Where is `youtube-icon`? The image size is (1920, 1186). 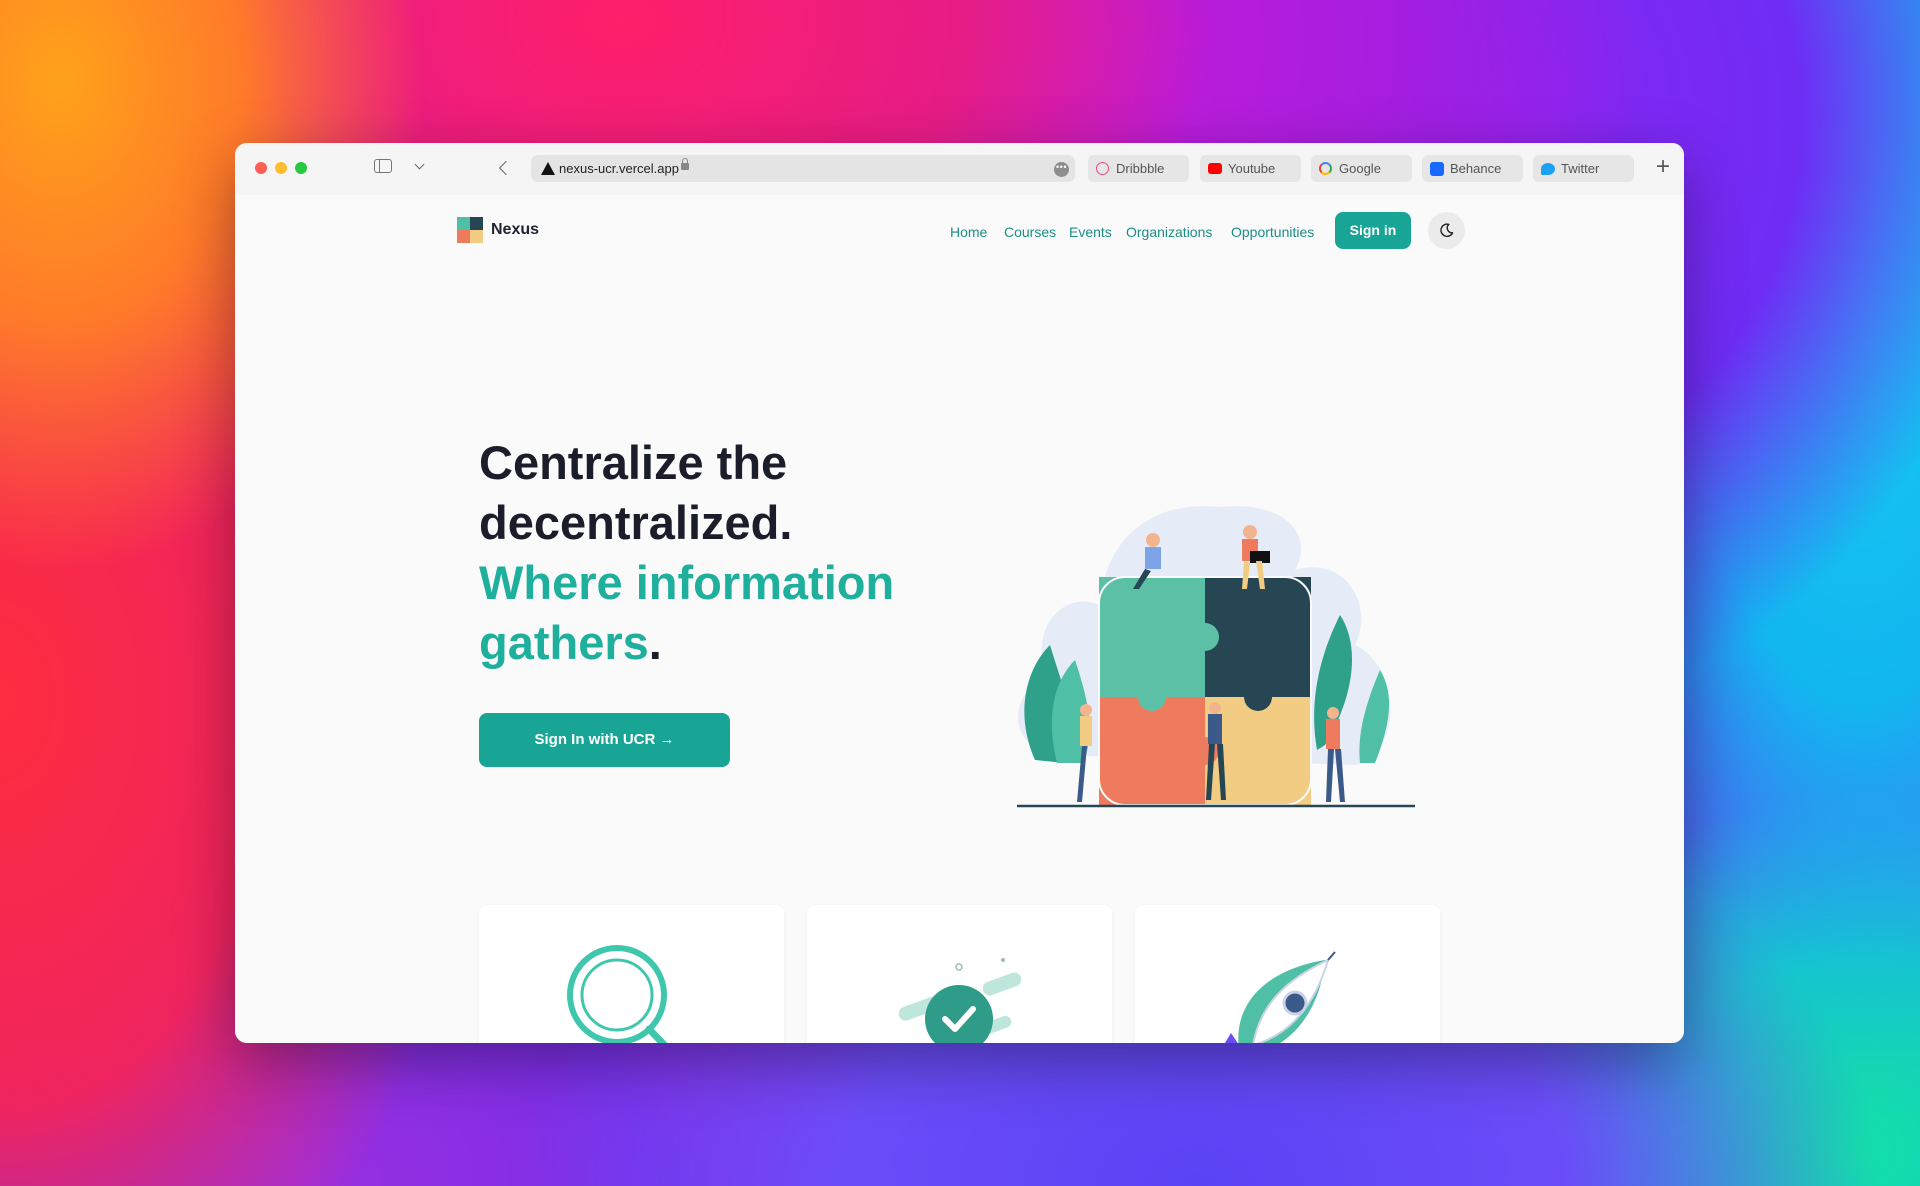 youtube-icon is located at coordinates (1215, 168).